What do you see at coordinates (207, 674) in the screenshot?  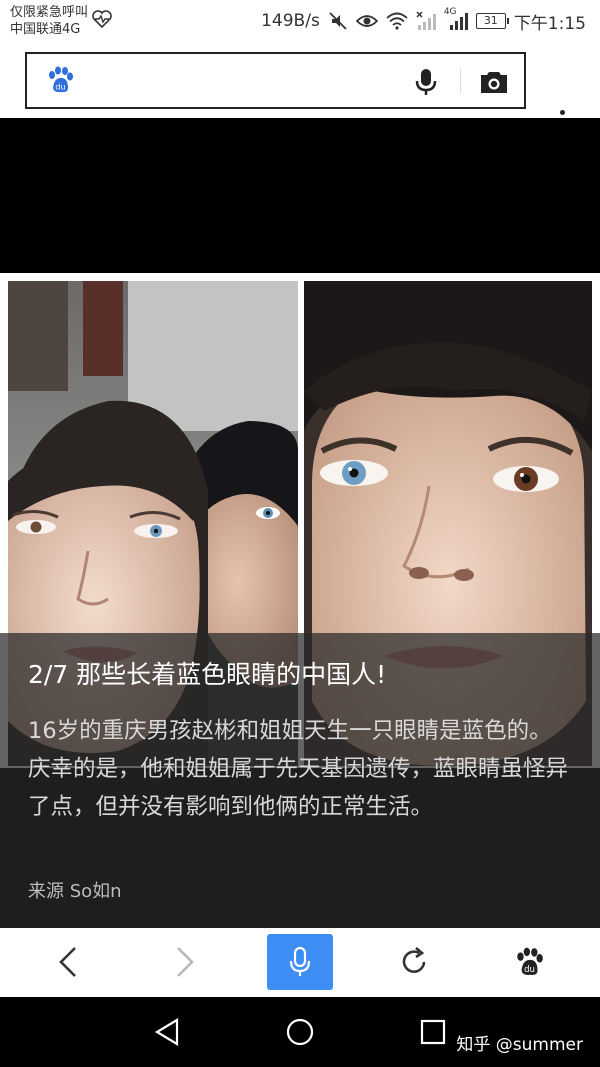 I see `caption-title: 2/7 那些长着蓝色眼睛的中国人!` at bounding box center [207, 674].